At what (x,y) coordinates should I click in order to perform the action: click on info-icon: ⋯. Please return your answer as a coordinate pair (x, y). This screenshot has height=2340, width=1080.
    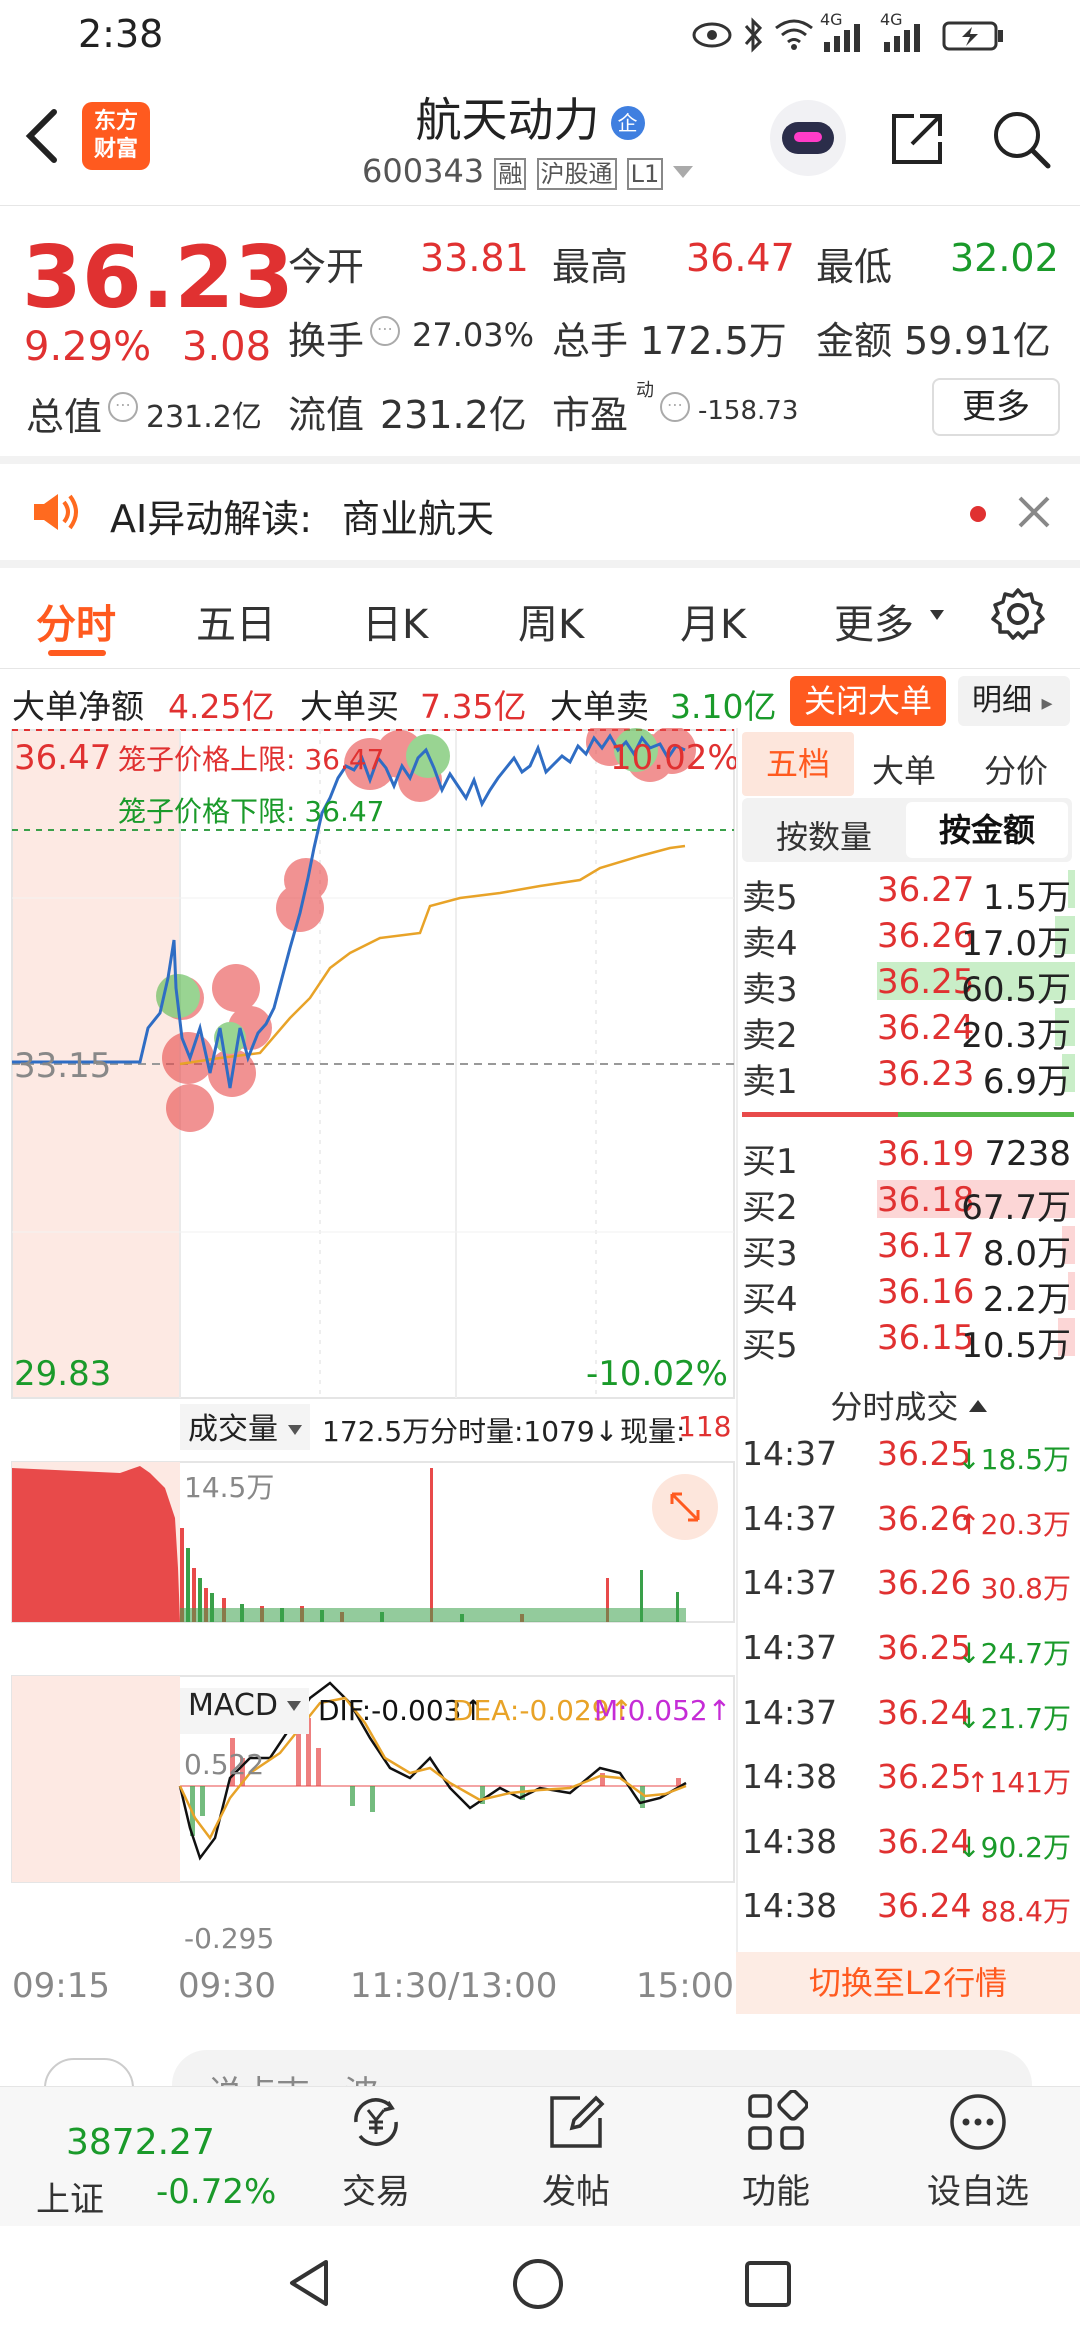
    Looking at the image, I should click on (123, 407).